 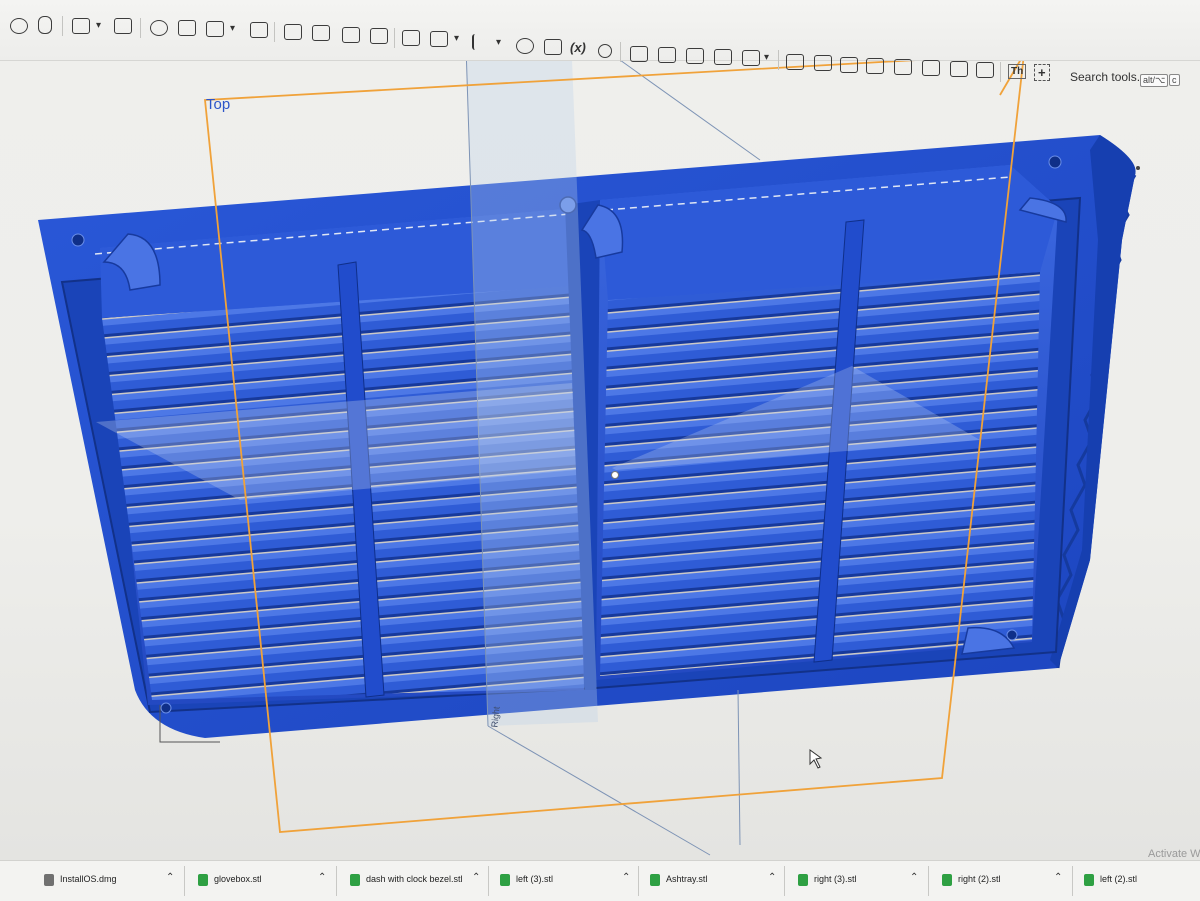 I want to click on tab-icon, so click(x=695, y=56).